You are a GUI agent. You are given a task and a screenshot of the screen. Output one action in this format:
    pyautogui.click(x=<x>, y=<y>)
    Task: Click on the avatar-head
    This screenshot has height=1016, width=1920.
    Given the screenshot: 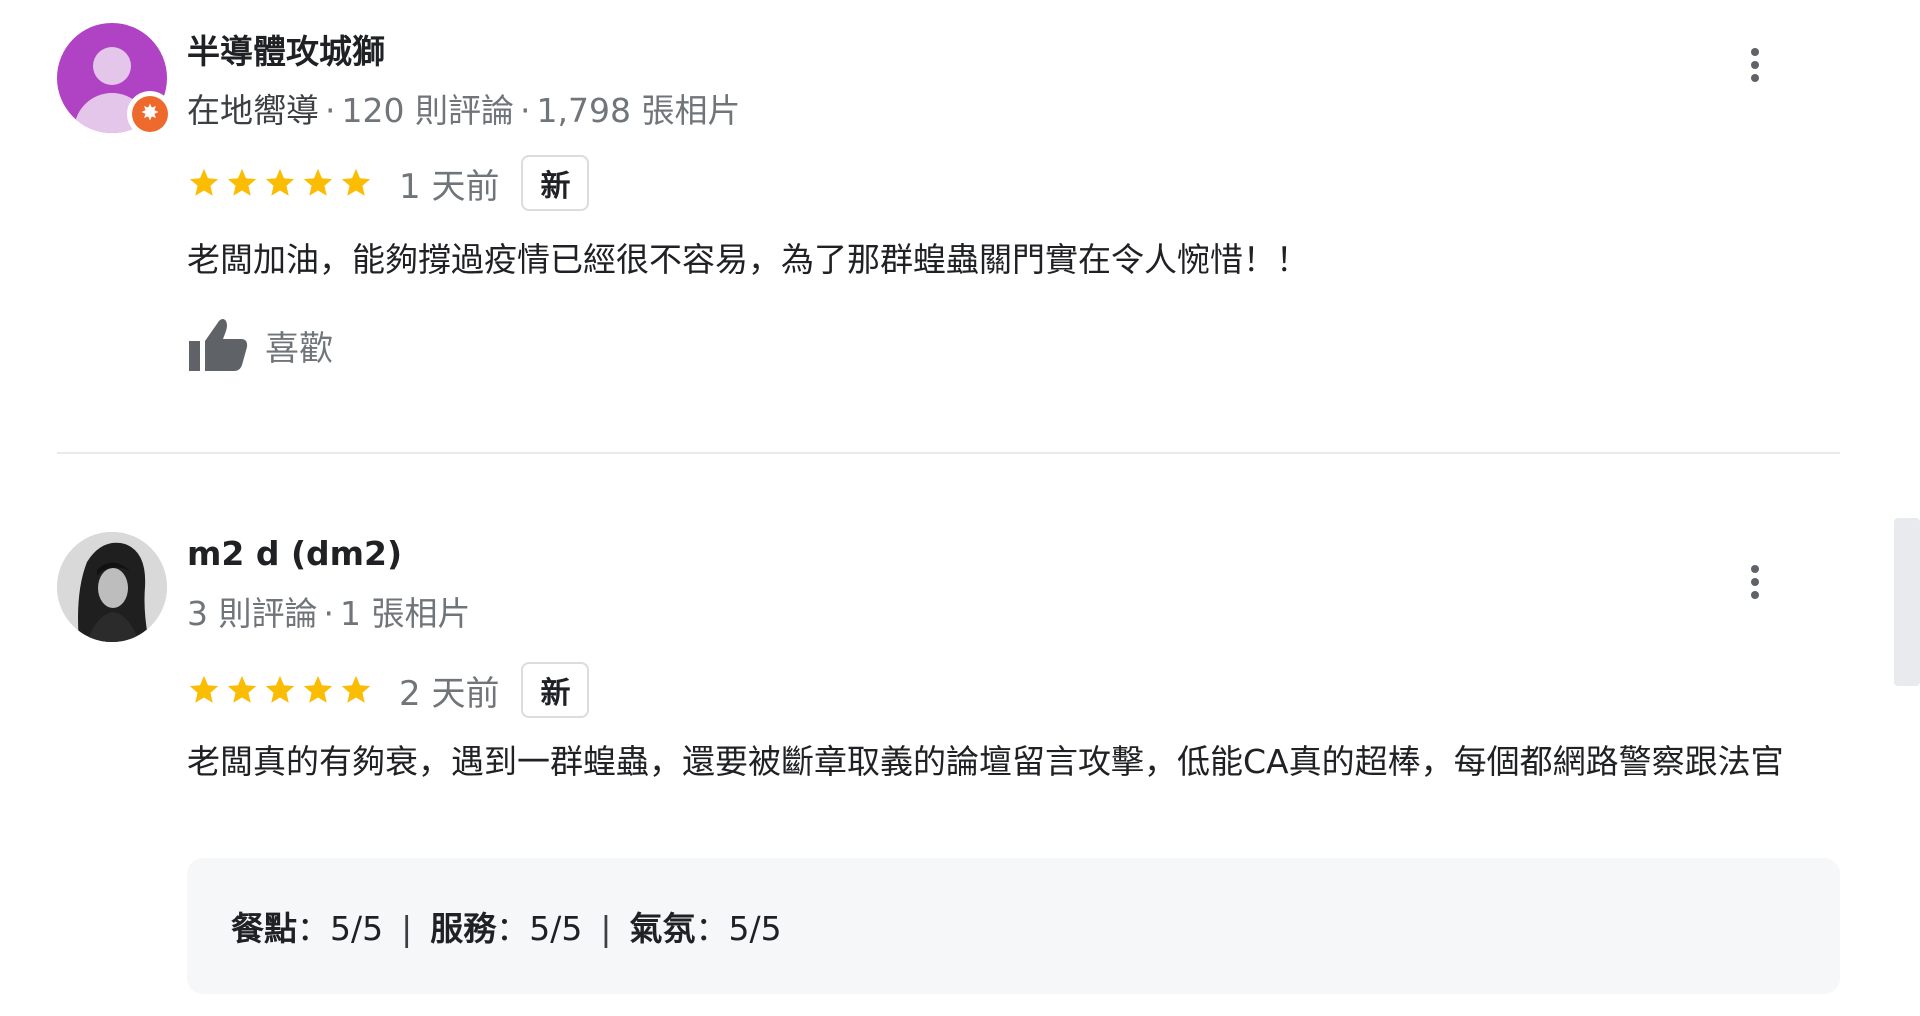 What is the action you would take?
    pyautogui.click(x=112, y=66)
    